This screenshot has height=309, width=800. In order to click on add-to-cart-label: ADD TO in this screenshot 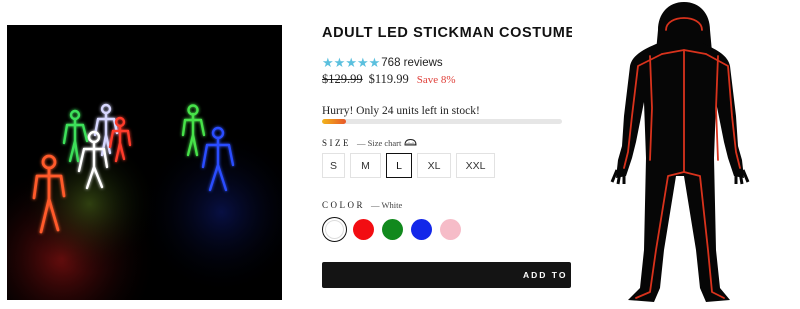, I will do `click(545, 275)`.